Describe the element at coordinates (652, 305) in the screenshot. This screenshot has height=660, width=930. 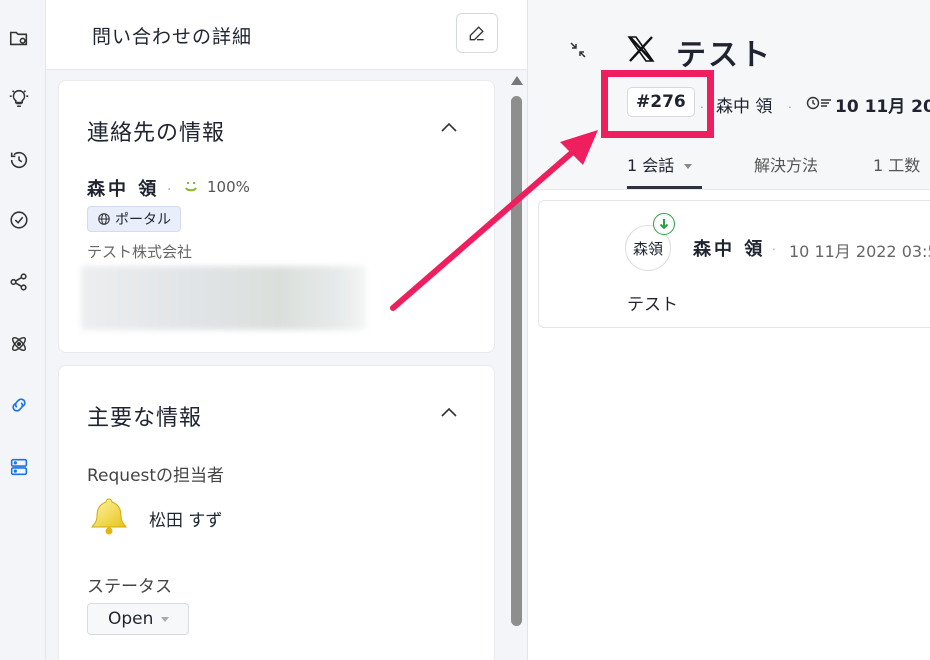
I see `message-body: テスト` at that location.